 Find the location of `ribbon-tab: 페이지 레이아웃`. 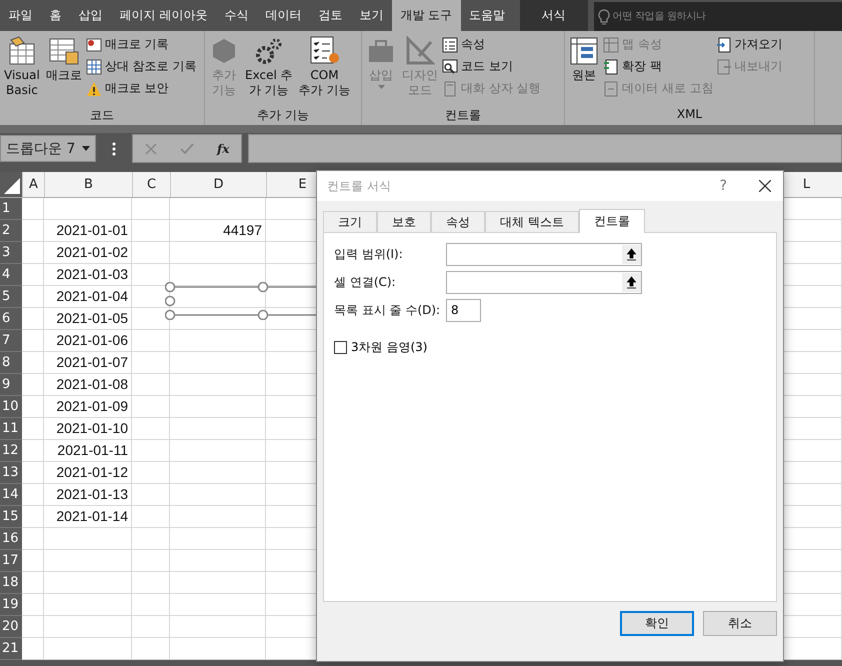

ribbon-tab: 페이지 레이아웃 is located at coordinates (163, 15).